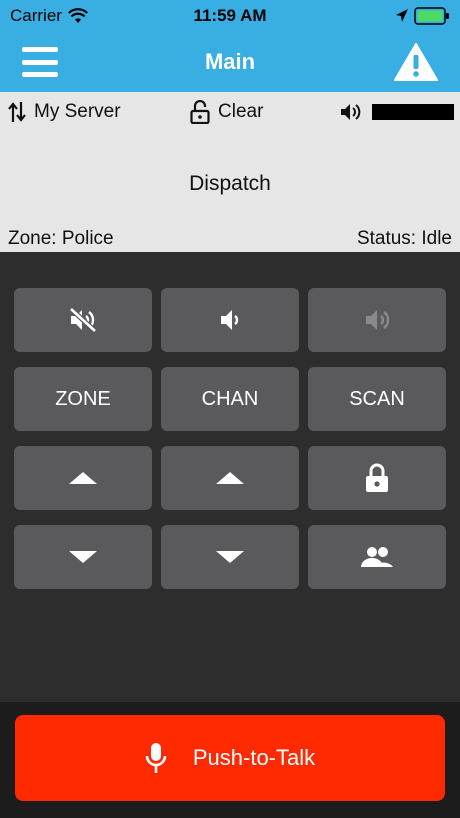  I want to click on encryption-indicator: Clear, so click(226, 112).